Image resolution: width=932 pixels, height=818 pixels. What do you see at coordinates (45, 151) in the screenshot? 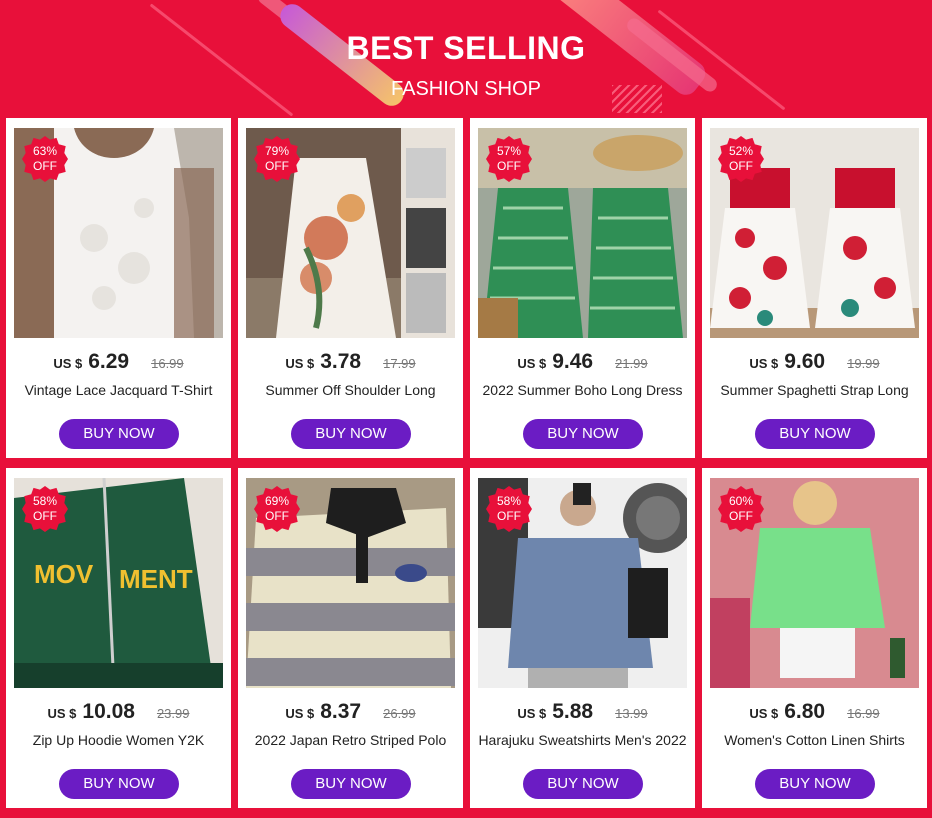
I see `discount-percent: 63%` at bounding box center [45, 151].